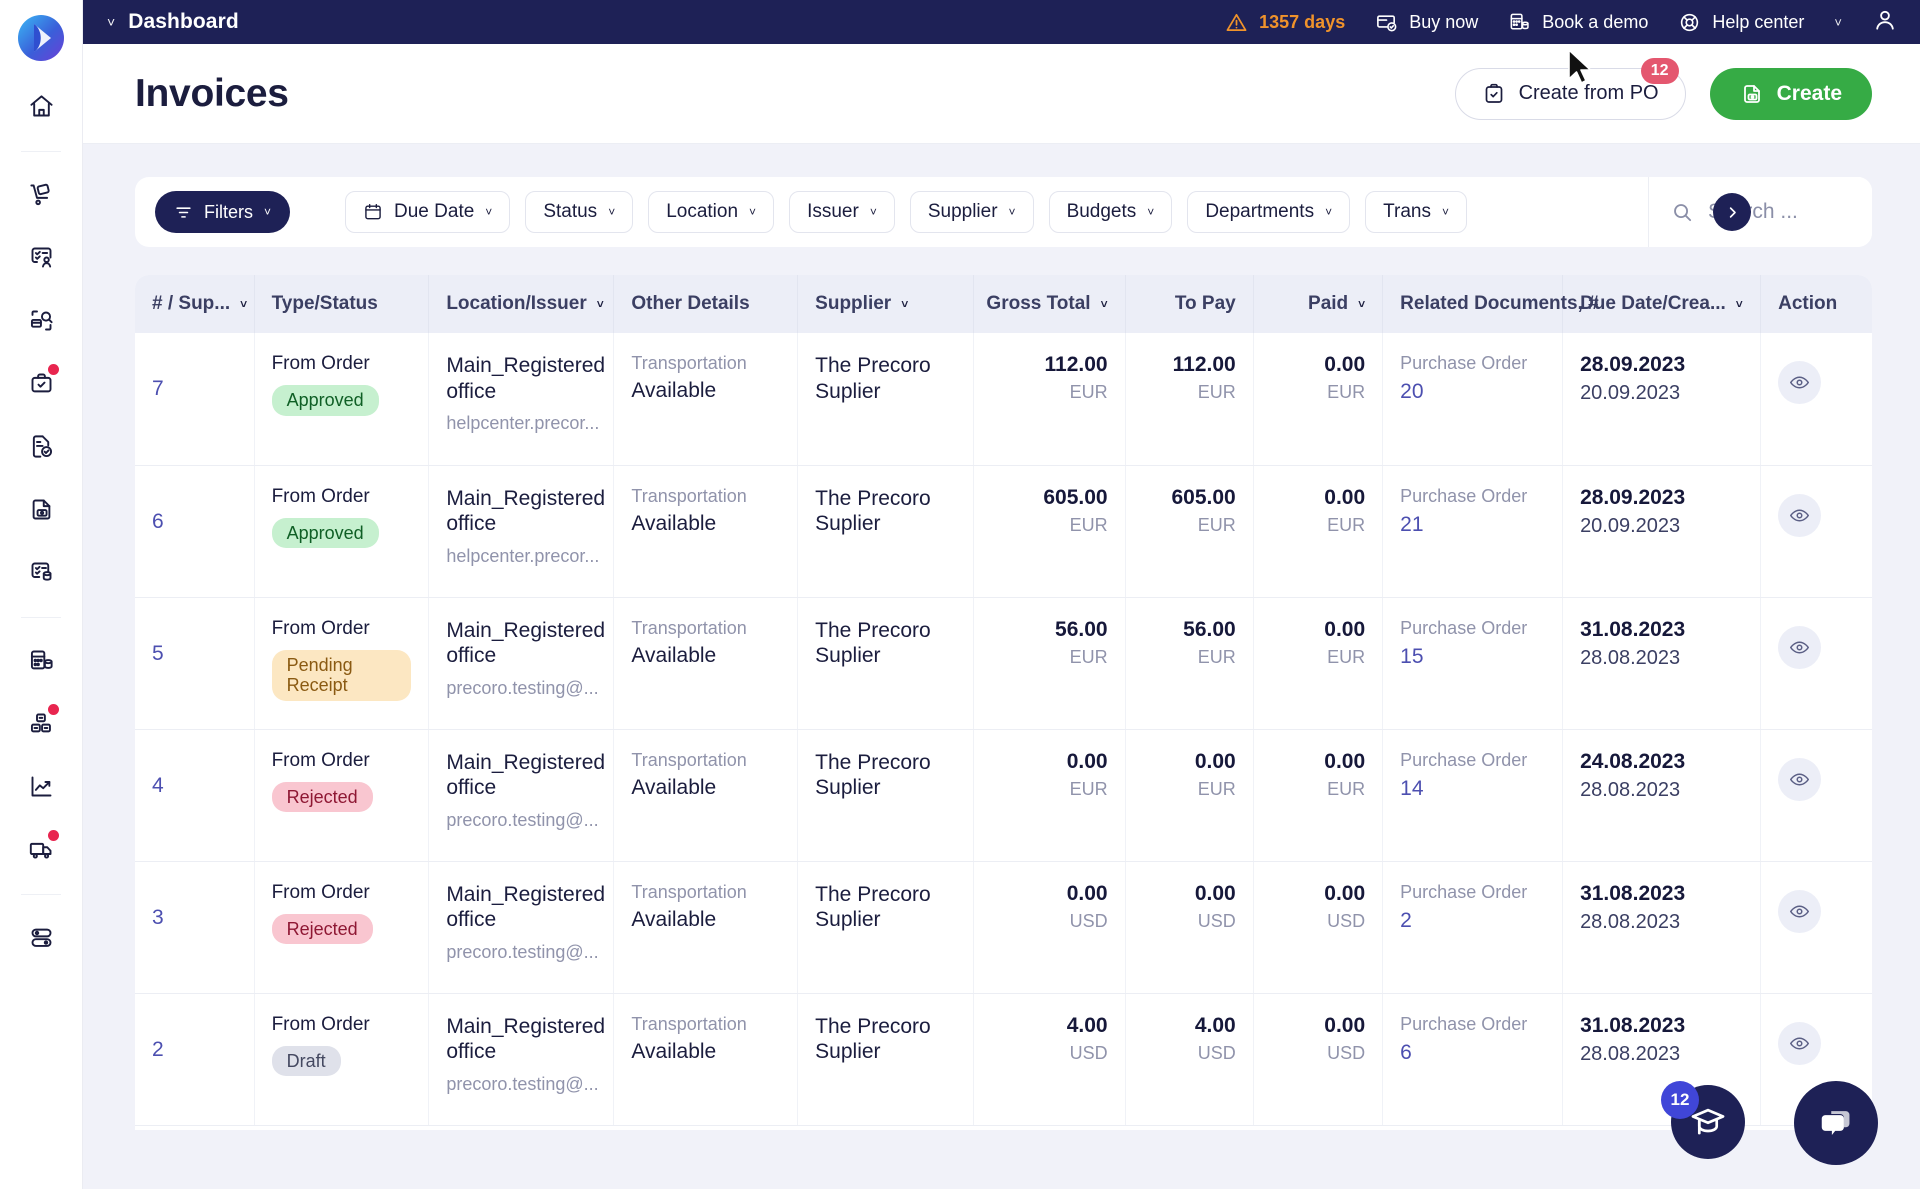  I want to click on cell-gross-total: 605.00 EUR, so click(1049, 531).